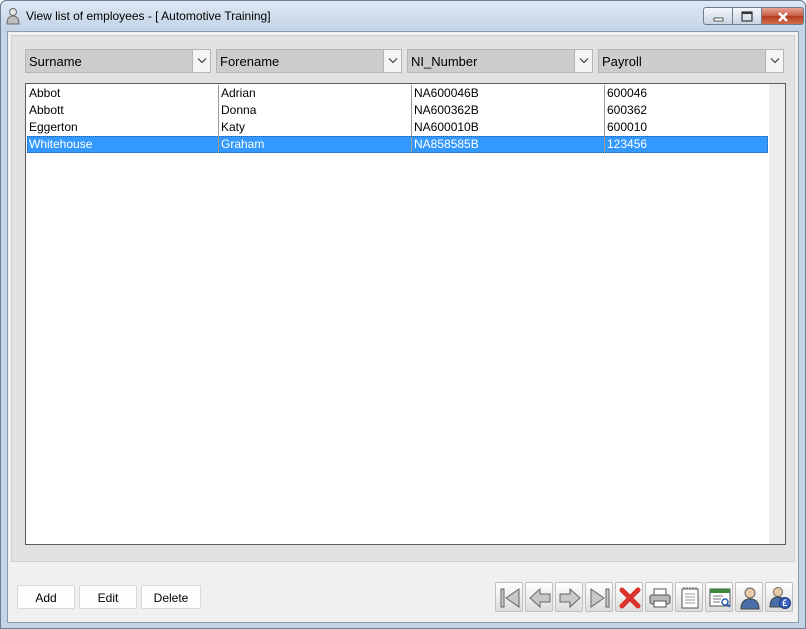  Describe the element at coordinates (500, 61) in the screenshot. I see `column-header-ni-number: NI_Number` at that location.